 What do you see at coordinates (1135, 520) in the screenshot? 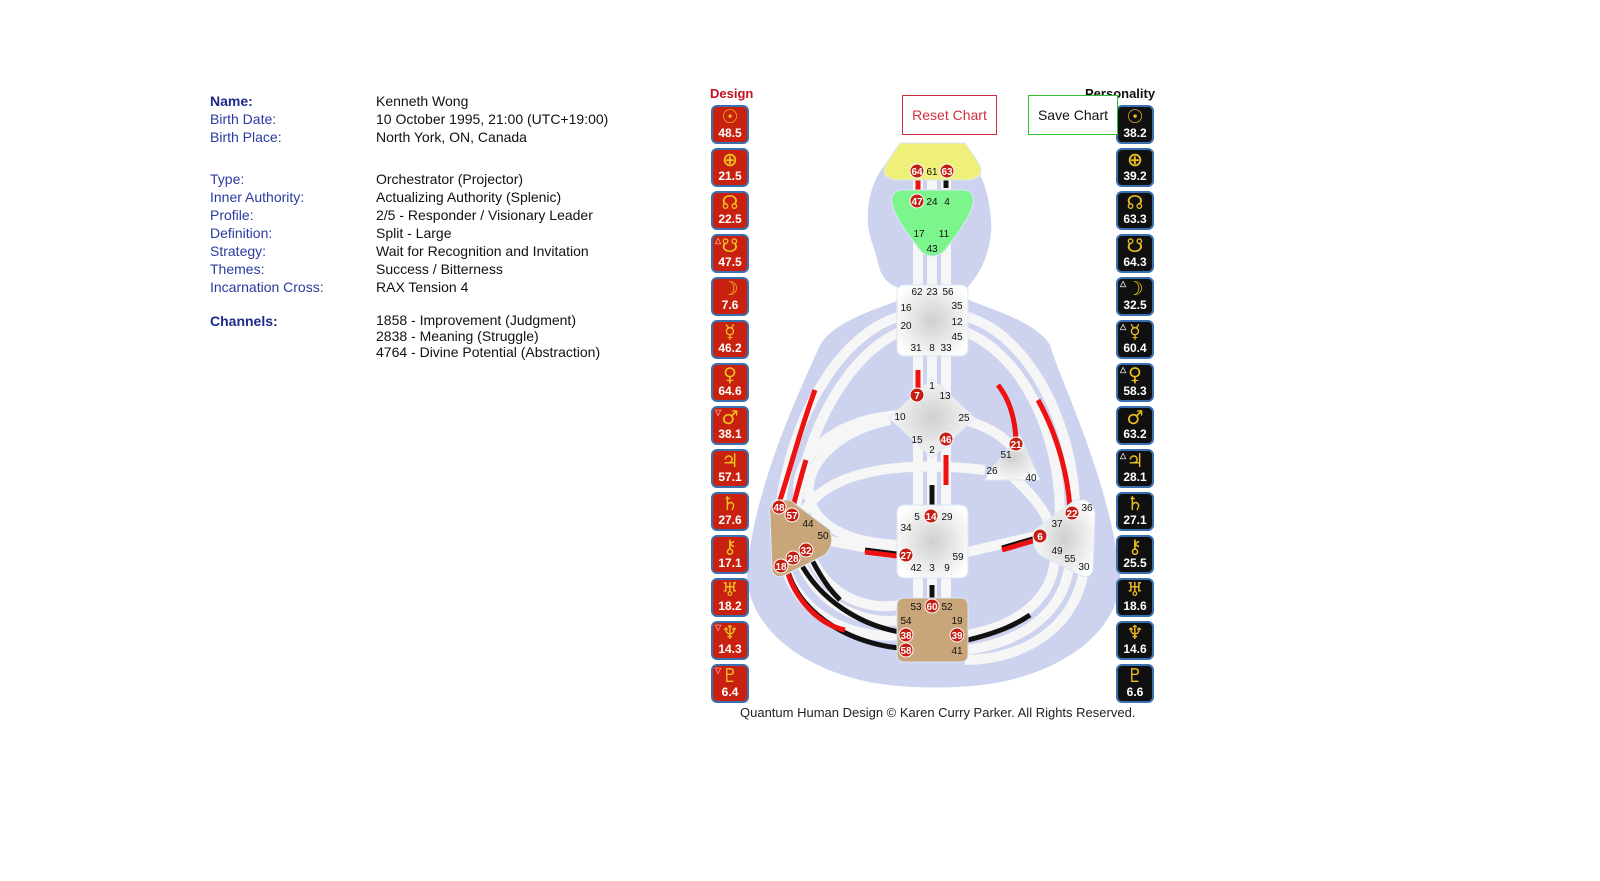
I see `planet-gate-value: 27.1` at bounding box center [1135, 520].